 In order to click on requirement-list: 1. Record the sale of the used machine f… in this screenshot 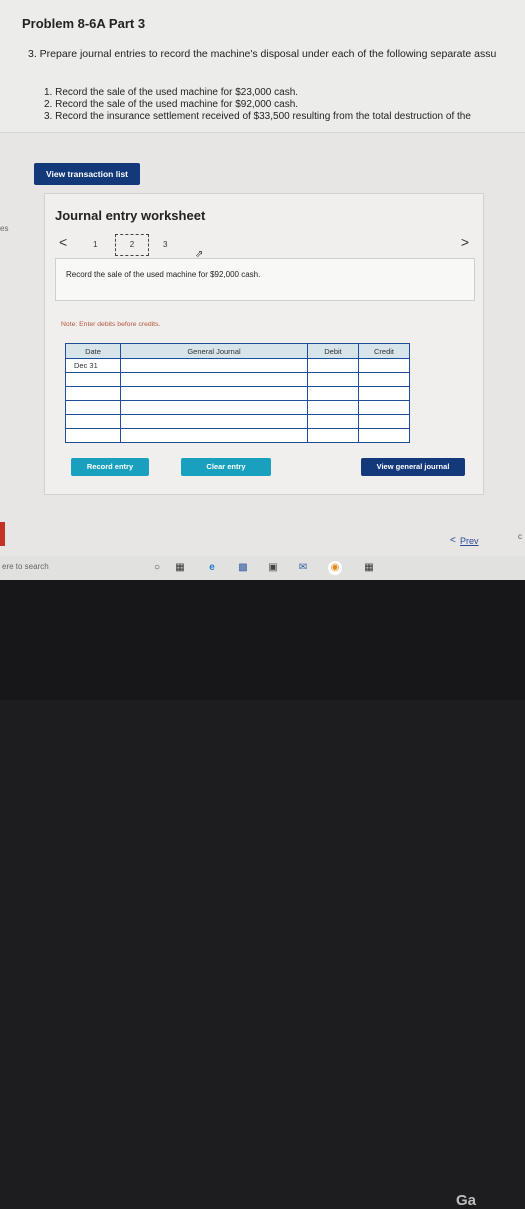, I will do `click(257, 105)`.